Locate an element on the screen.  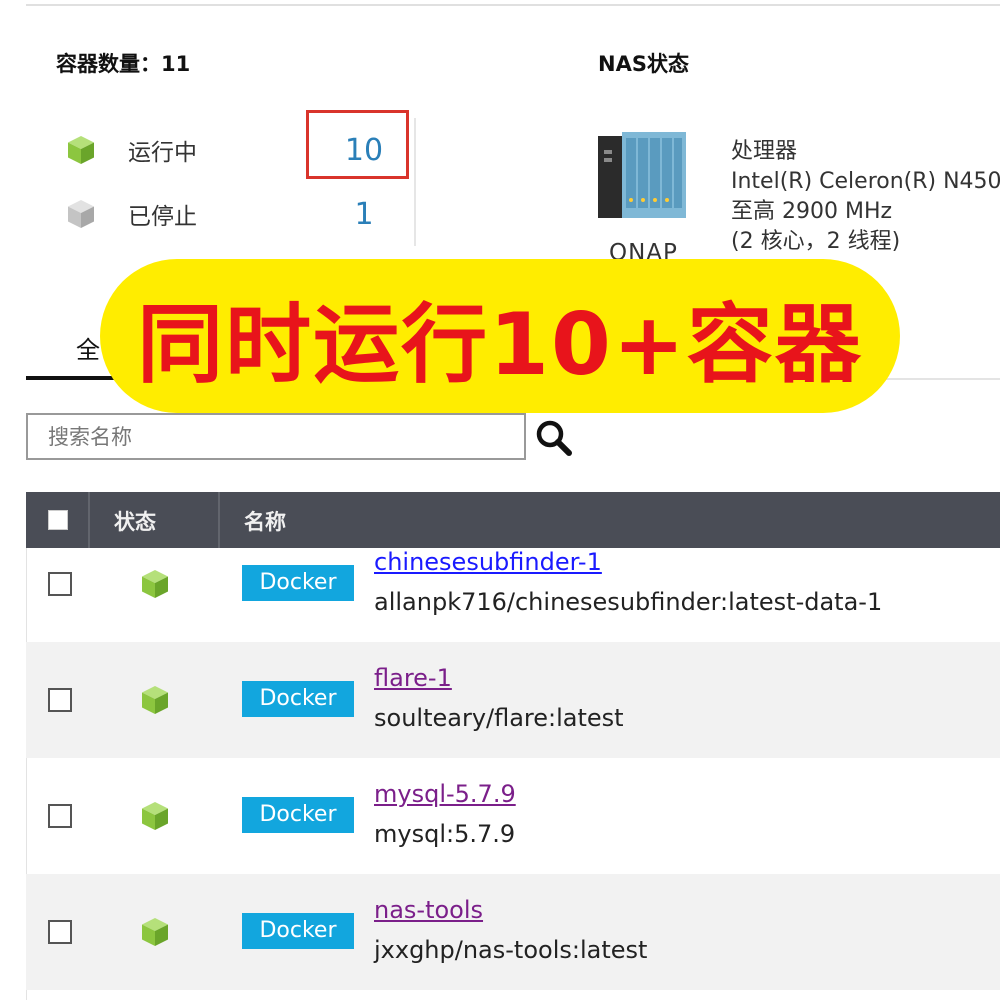
banner-text: 同时运行10+容器 is located at coordinates (500, 344).